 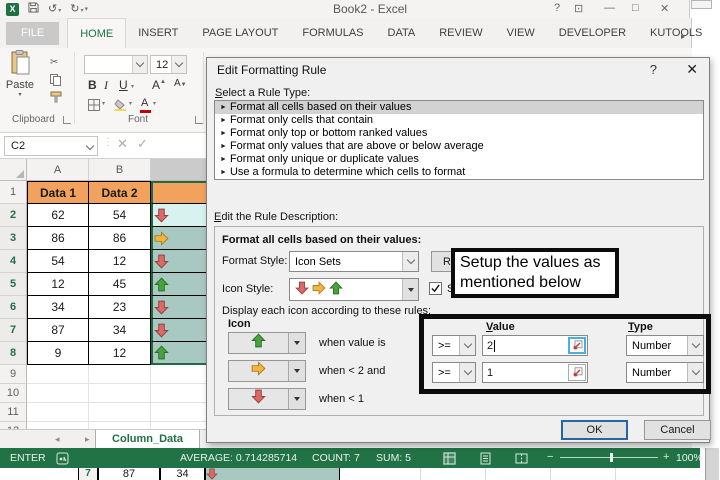 What do you see at coordinates (609, 457) in the screenshot?
I see `zoom-slider-track` at bounding box center [609, 457].